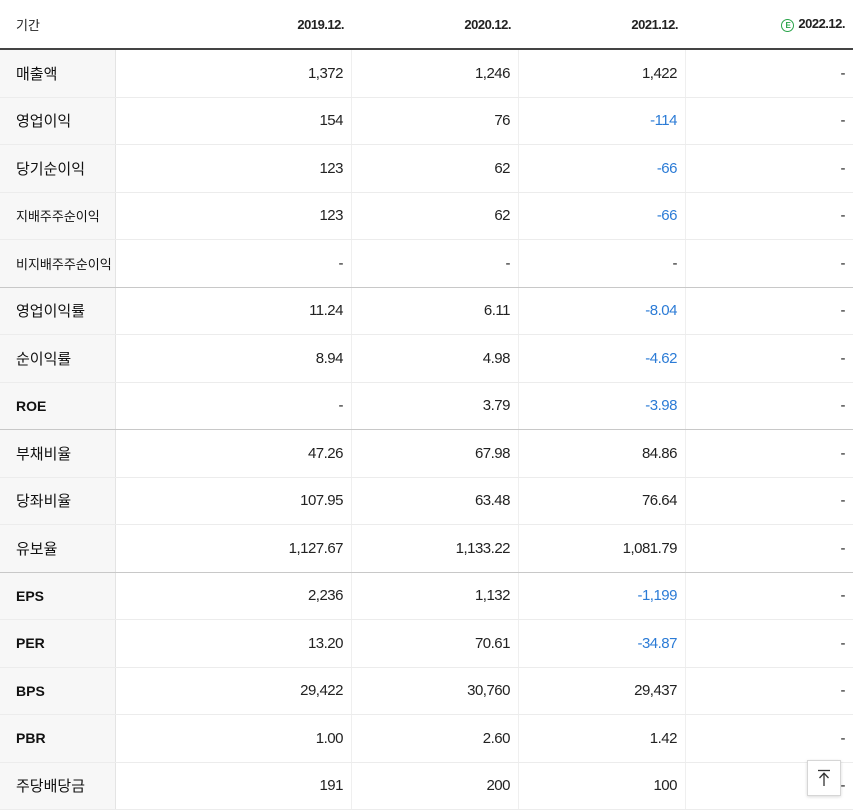  What do you see at coordinates (28, 25) in the screenshot?
I see `period-label: 기간` at bounding box center [28, 25].